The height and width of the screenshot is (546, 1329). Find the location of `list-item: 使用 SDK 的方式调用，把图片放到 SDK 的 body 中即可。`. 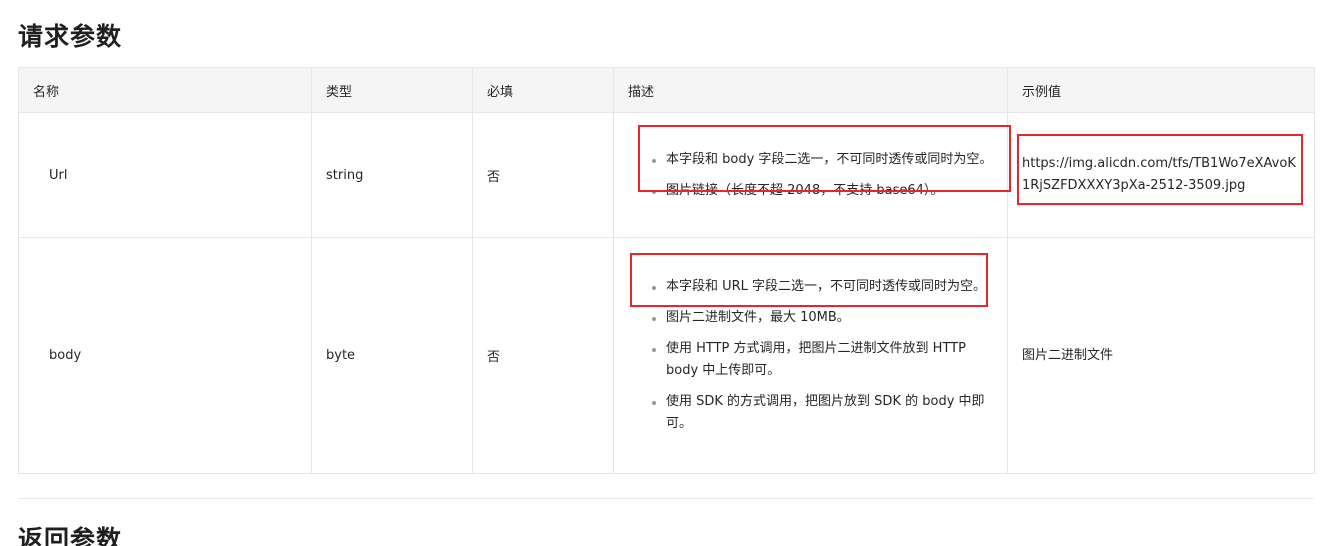

list-item: 使用 SDK 的方式调用，把图片放到 SDK 的 body 中即可。 is located at coordinates (822, 413).